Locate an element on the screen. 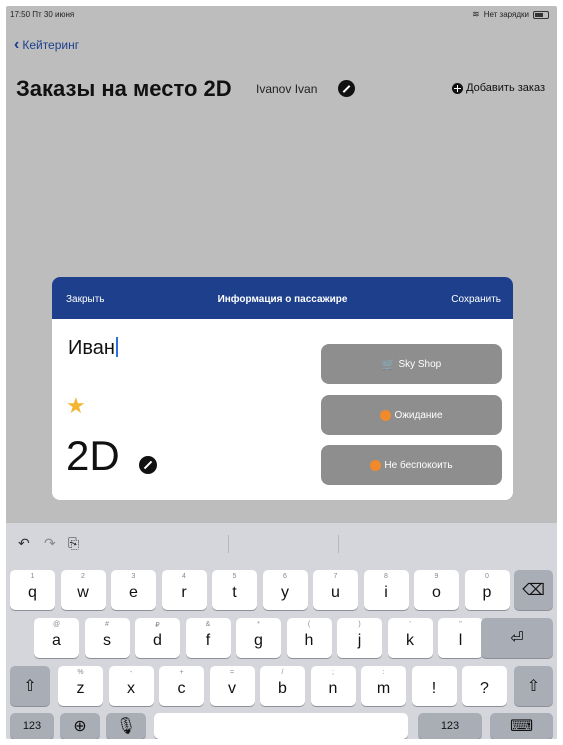  key-label: o is located at coordinates (436, 592).